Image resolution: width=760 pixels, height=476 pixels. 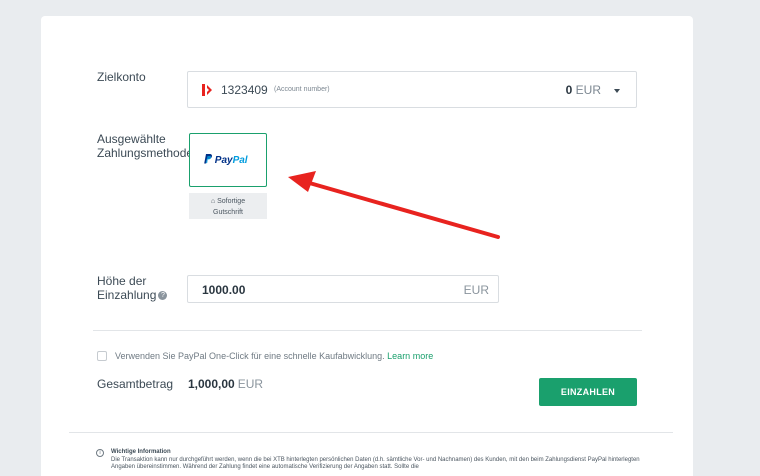 I want to click on account-balance: 0 EUR, so click(x=583, y=90).